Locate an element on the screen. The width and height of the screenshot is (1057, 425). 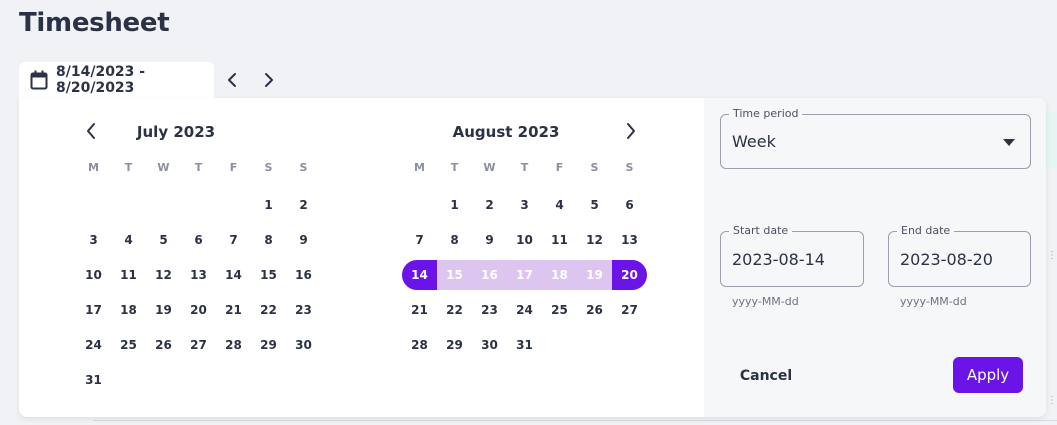
chevron-right-icon is located at coordinates (631, 131).